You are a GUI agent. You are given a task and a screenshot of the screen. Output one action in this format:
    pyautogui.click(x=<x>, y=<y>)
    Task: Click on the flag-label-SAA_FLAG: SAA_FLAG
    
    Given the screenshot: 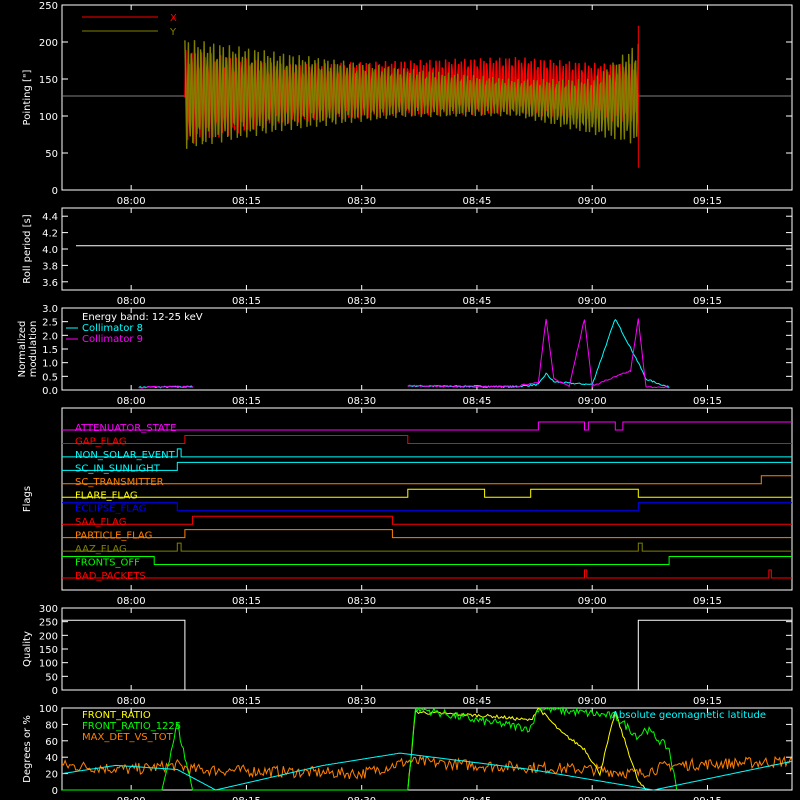 What is the action you would take?
    pyautogui.click(x=100, y=522)
    